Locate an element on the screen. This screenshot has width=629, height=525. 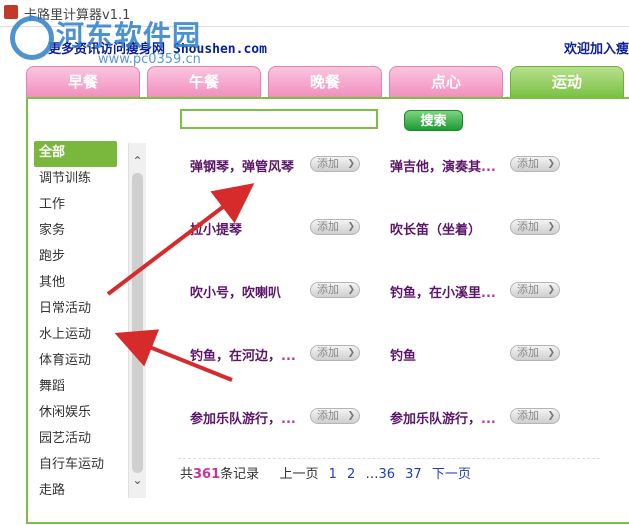
category-item-running: 跑步 is located at coordinates (80, 258).